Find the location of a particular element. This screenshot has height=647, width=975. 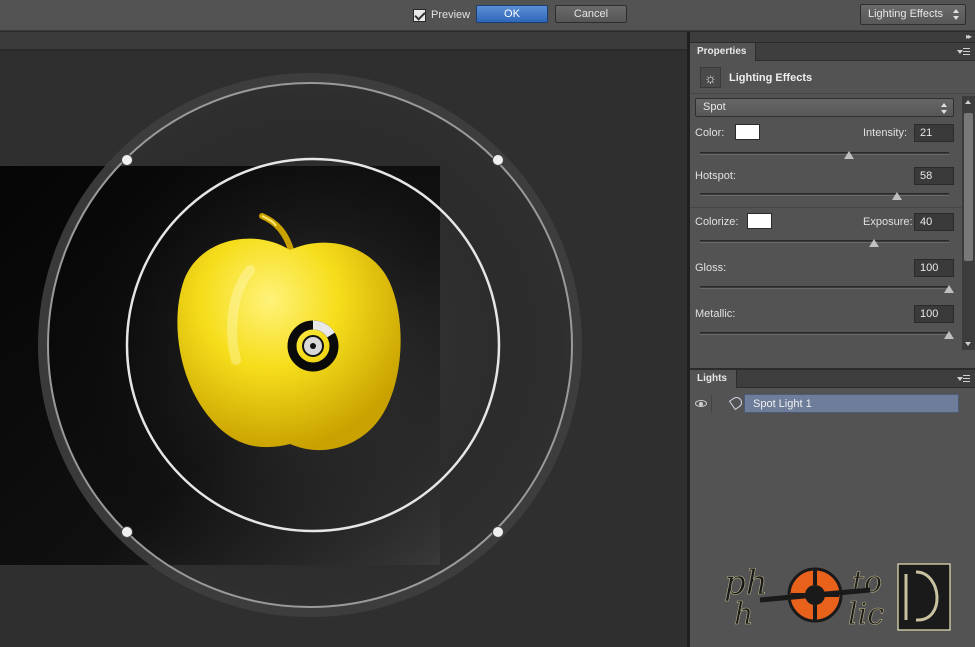

exposure-slider-track is located at coordinates (824, 241).